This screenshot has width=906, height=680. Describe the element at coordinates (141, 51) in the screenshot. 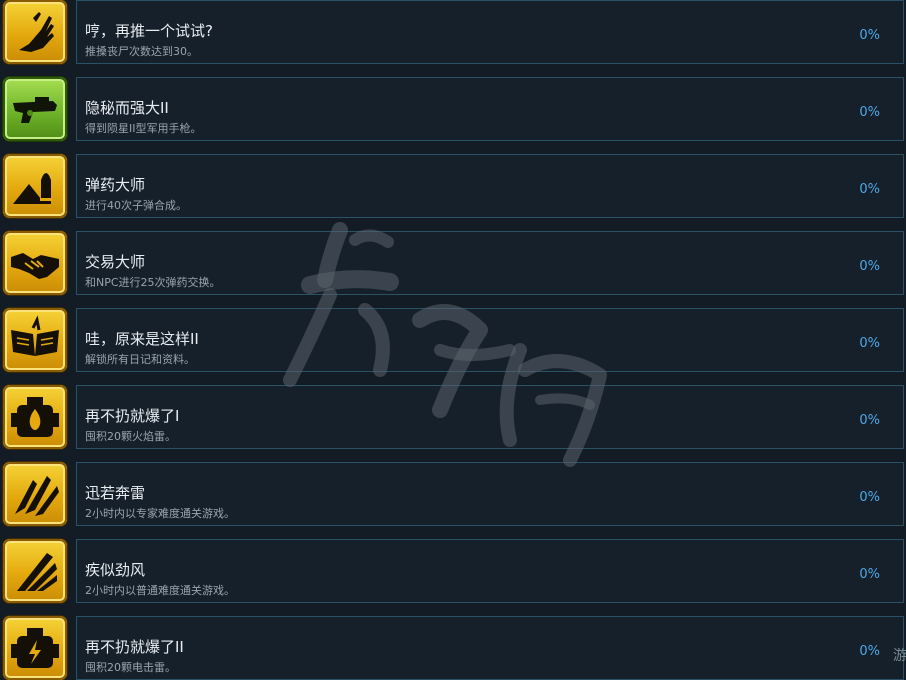

I see `achievement-description: 推搡丧尸次数达到30。` at that location.